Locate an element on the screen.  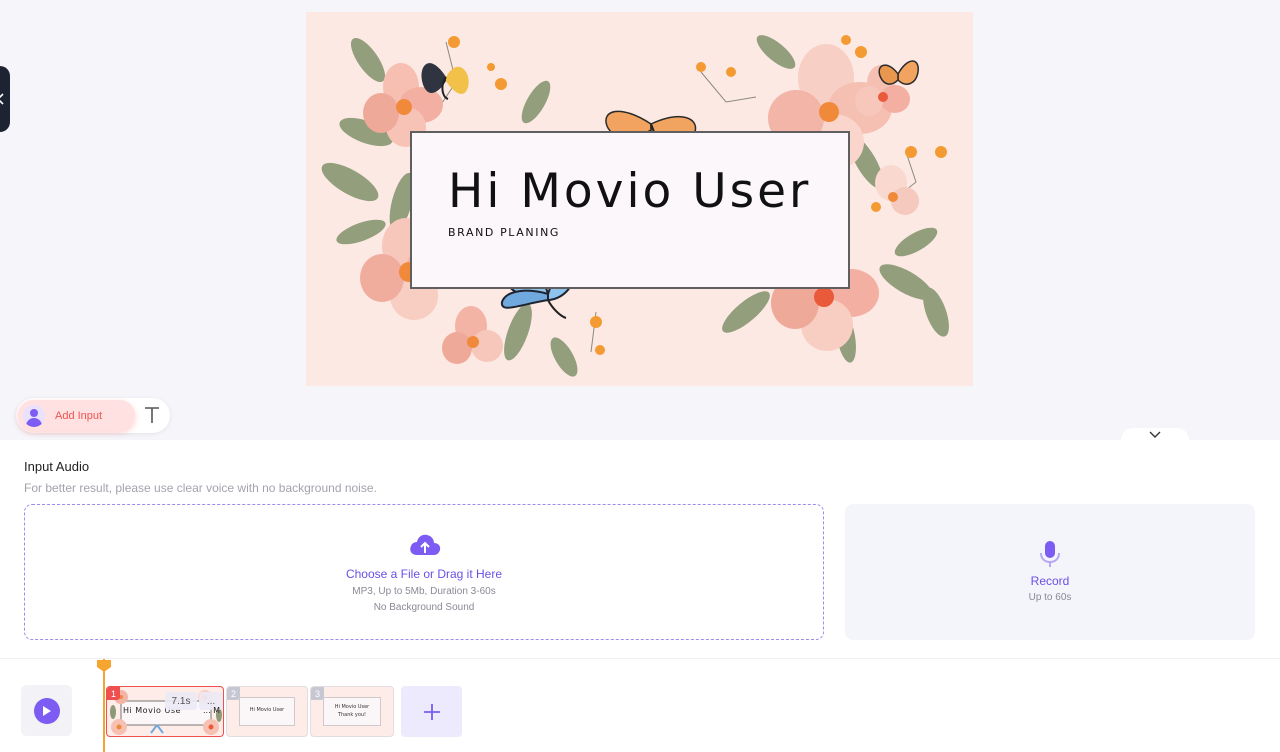
input-type-switcher: Add Input is located at coordinates (93, 415).